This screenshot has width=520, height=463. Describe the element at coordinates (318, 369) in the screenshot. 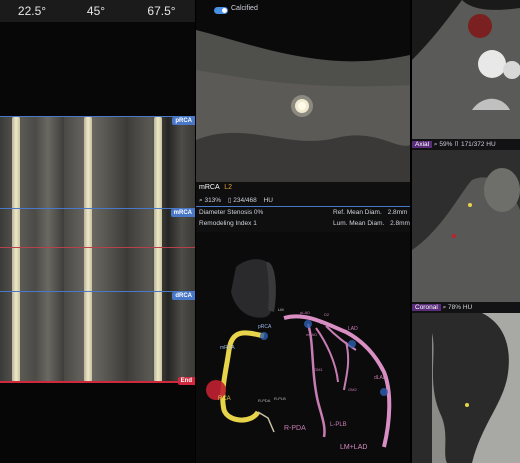

I see `label-om1: OM1` at that location.